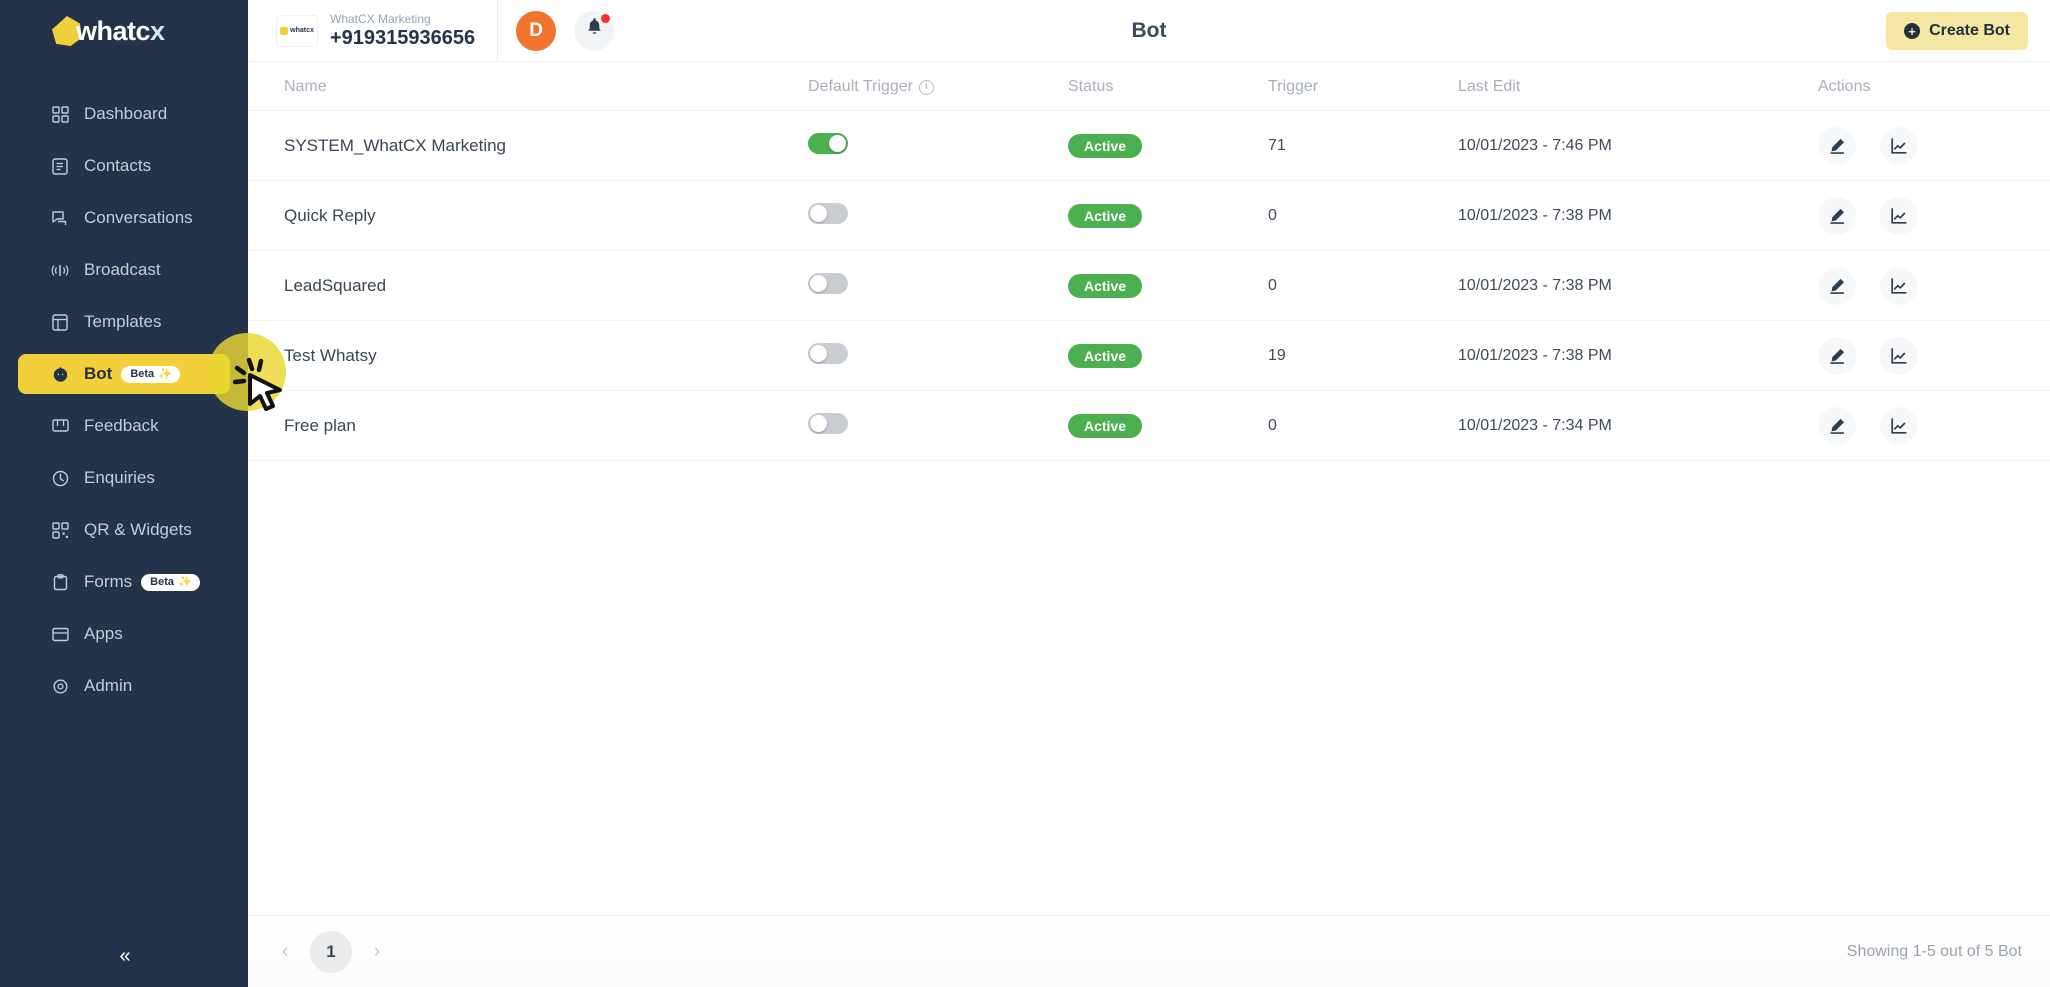 This screenshot has height=987, width=2050. What do you see at coordinates (124, 634) in the screenshot?
I see `sidebar-item-apps: Apps` at bounding box center [124, 634].